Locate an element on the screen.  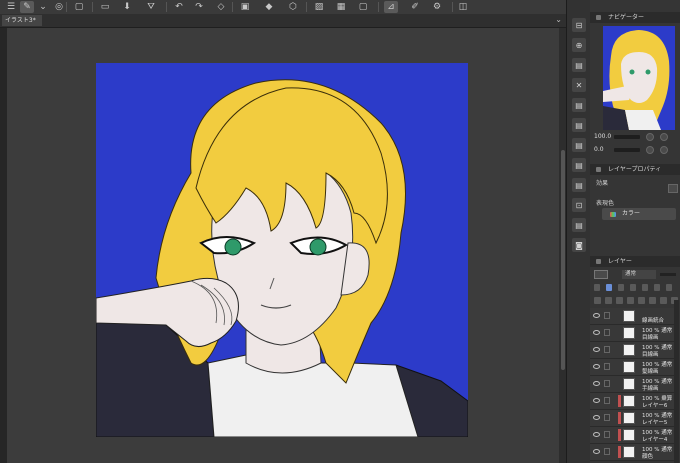
layer-row: 100 % 通常 髪線画 is located at coordinates (632, 367).